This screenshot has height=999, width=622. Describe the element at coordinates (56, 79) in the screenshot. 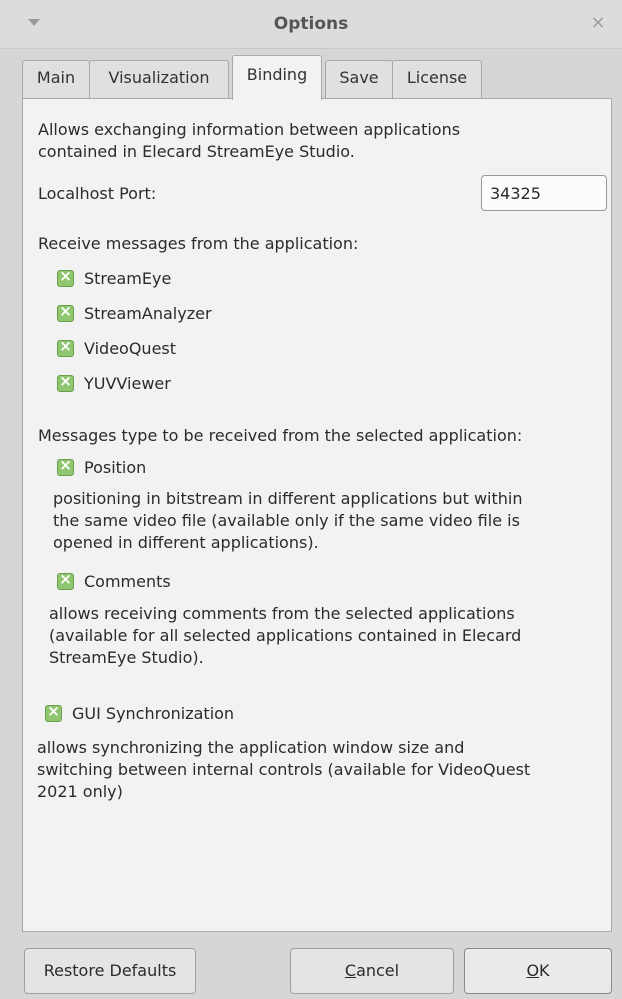

I see `tab-main: Main` at that location.